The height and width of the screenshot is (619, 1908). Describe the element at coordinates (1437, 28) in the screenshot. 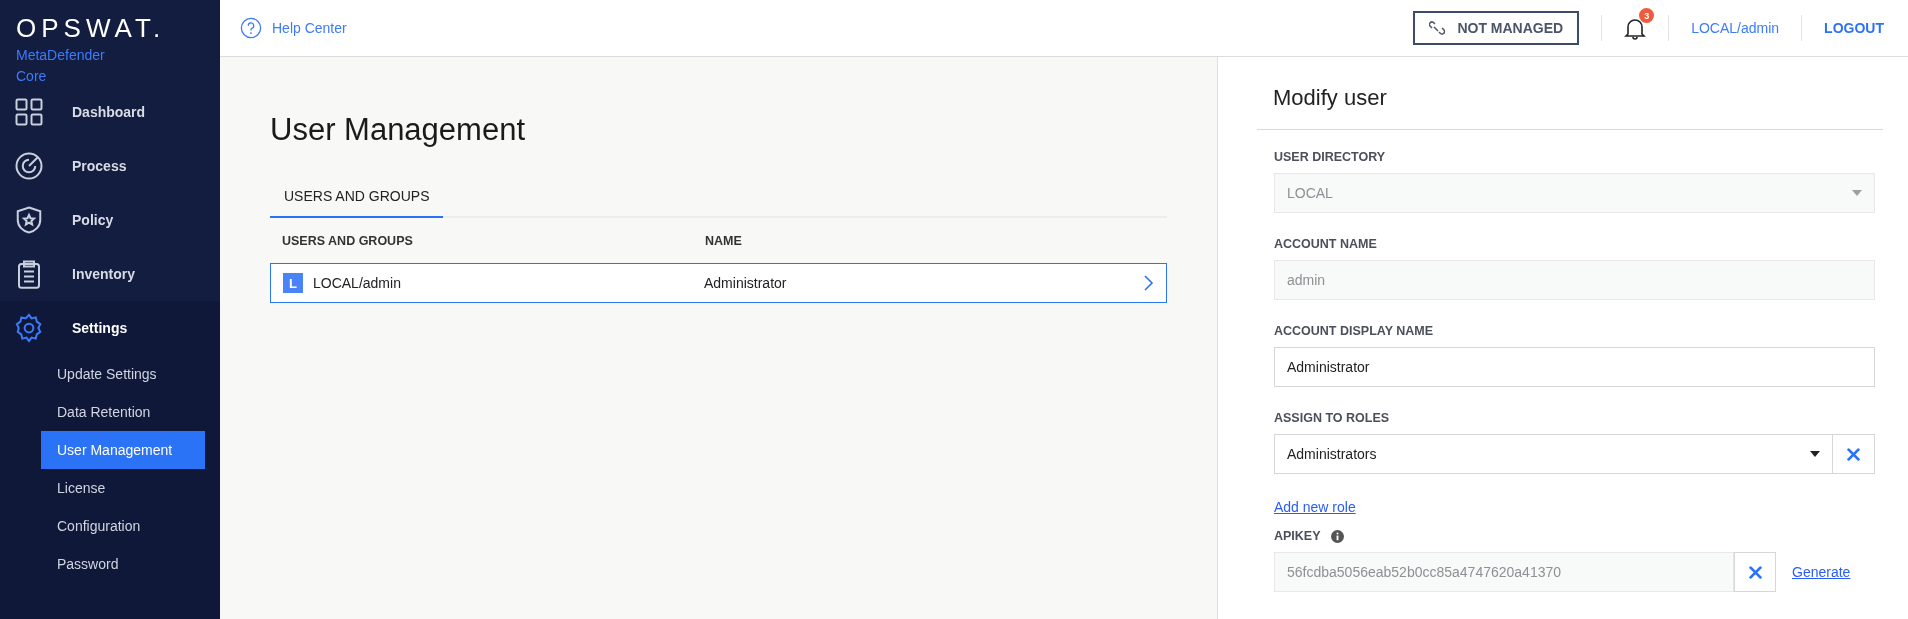

I see `broken-link-icon` at that location.